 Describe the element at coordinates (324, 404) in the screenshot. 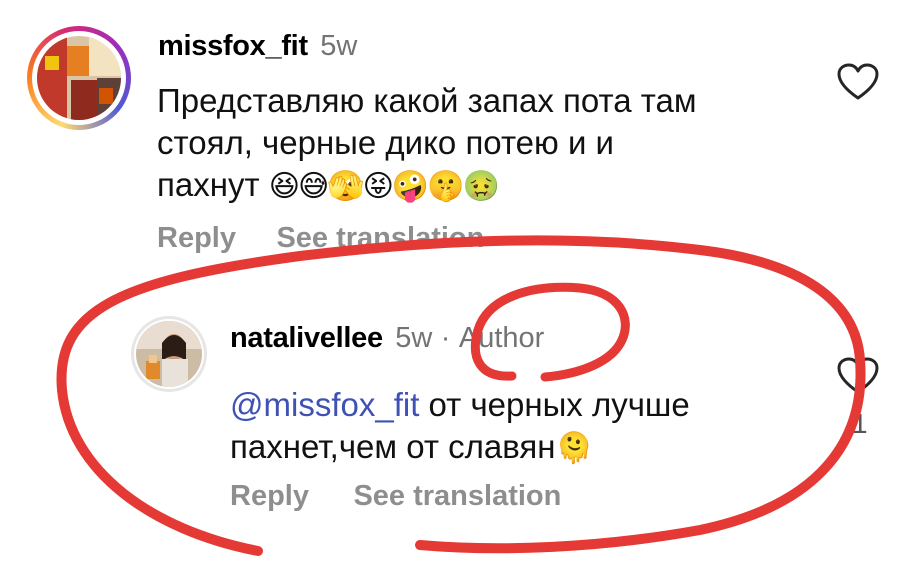

I see `mention-link: @missfox_fit` at that location.